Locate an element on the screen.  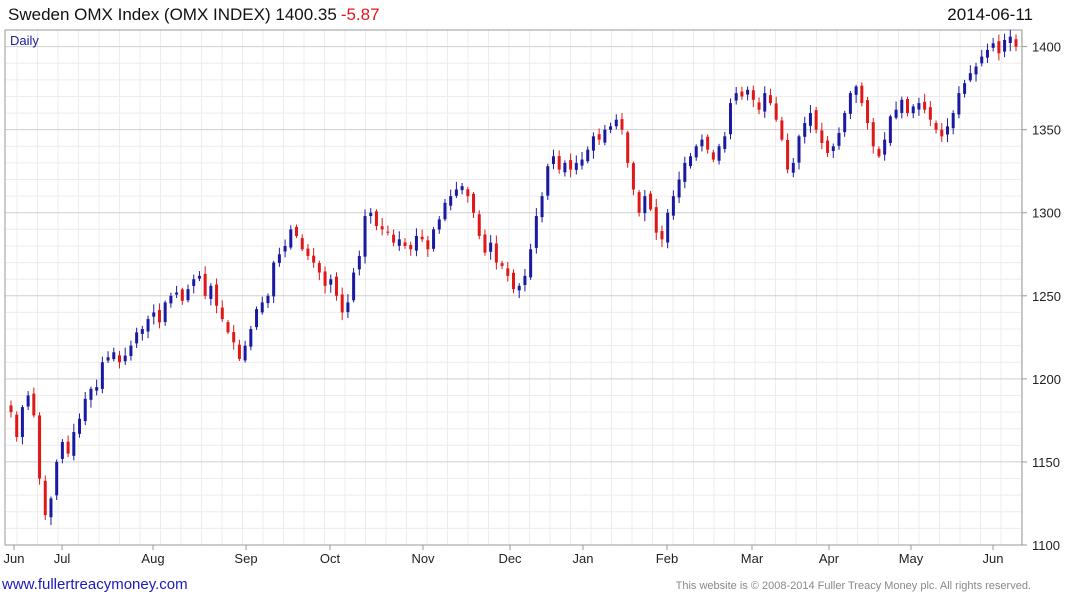
x-tick-label: Feb is located at coordinates (667, 558).